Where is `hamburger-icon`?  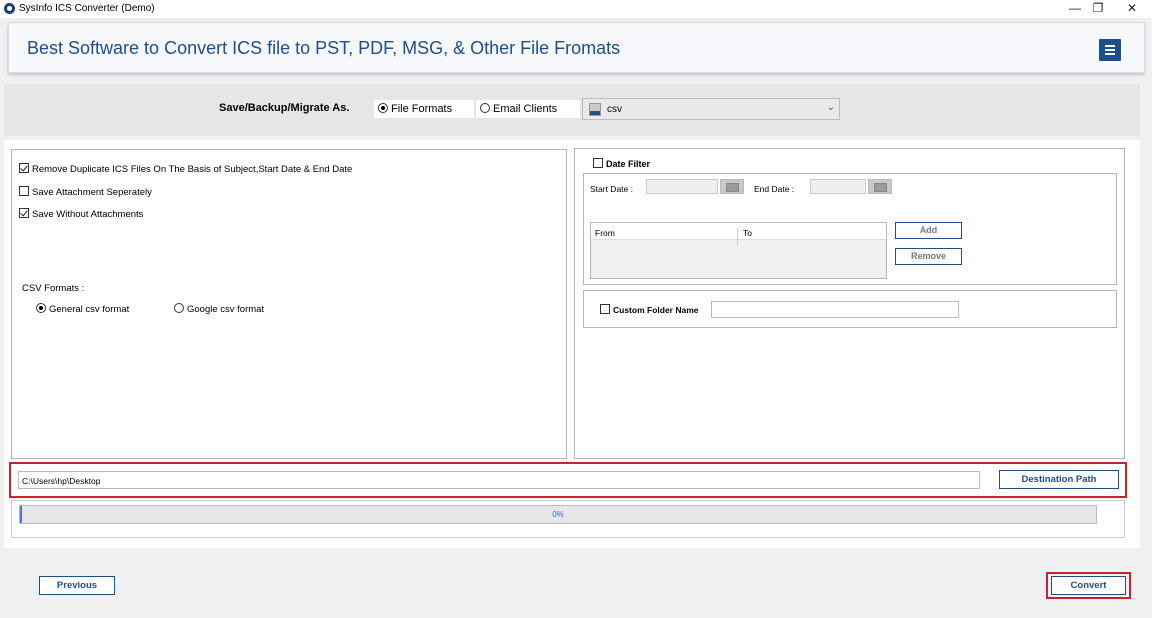
hamburger-icon is located at coordinates (1110, 50).